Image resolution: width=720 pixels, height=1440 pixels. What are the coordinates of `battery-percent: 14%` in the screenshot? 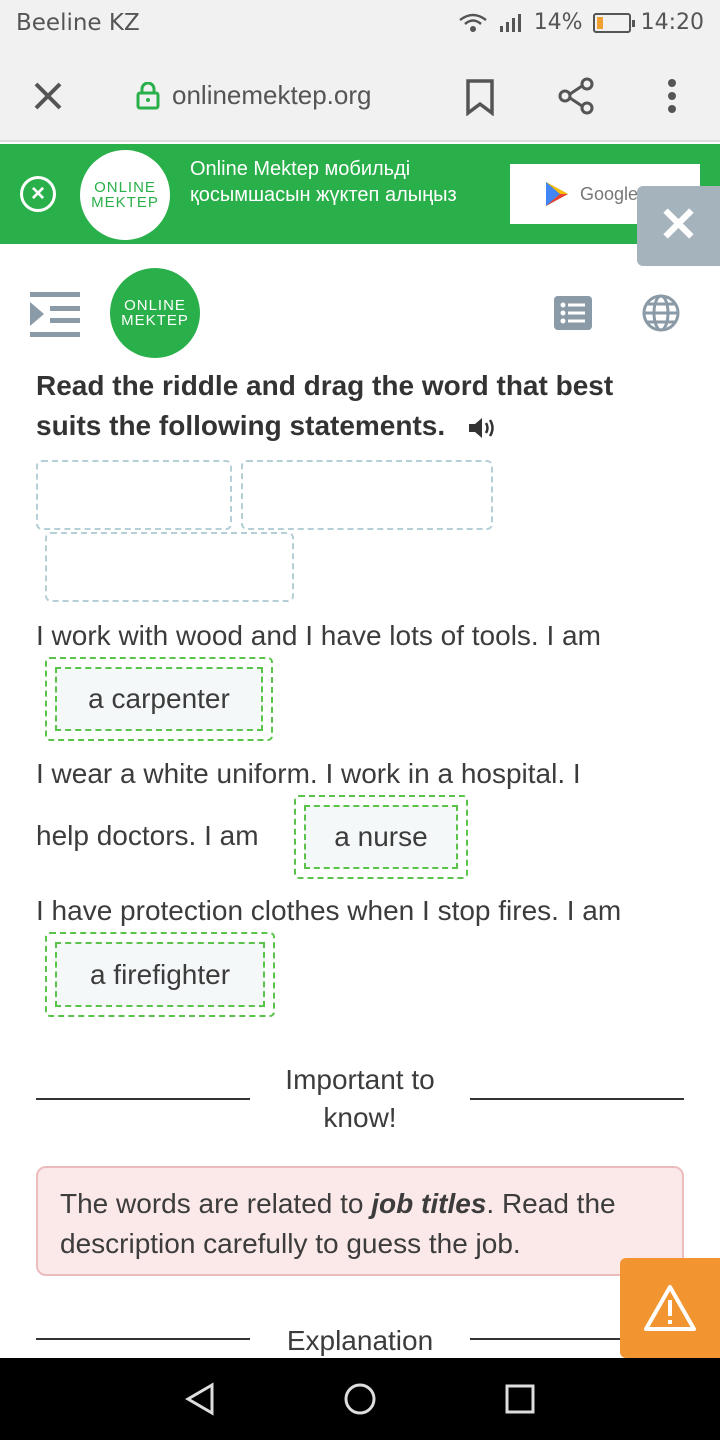 It's located at (558, 22).